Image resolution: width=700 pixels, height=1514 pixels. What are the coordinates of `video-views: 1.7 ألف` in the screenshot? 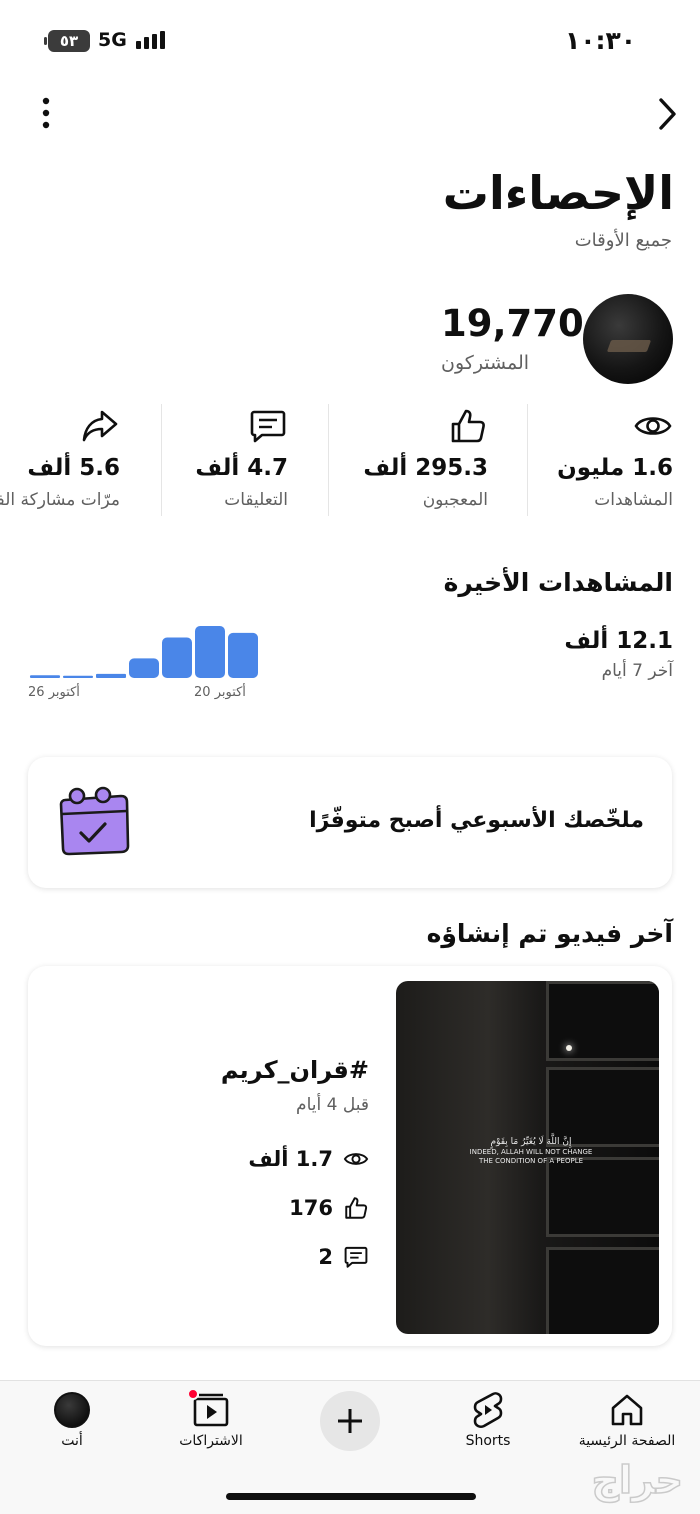 It's located at (290, 1159).